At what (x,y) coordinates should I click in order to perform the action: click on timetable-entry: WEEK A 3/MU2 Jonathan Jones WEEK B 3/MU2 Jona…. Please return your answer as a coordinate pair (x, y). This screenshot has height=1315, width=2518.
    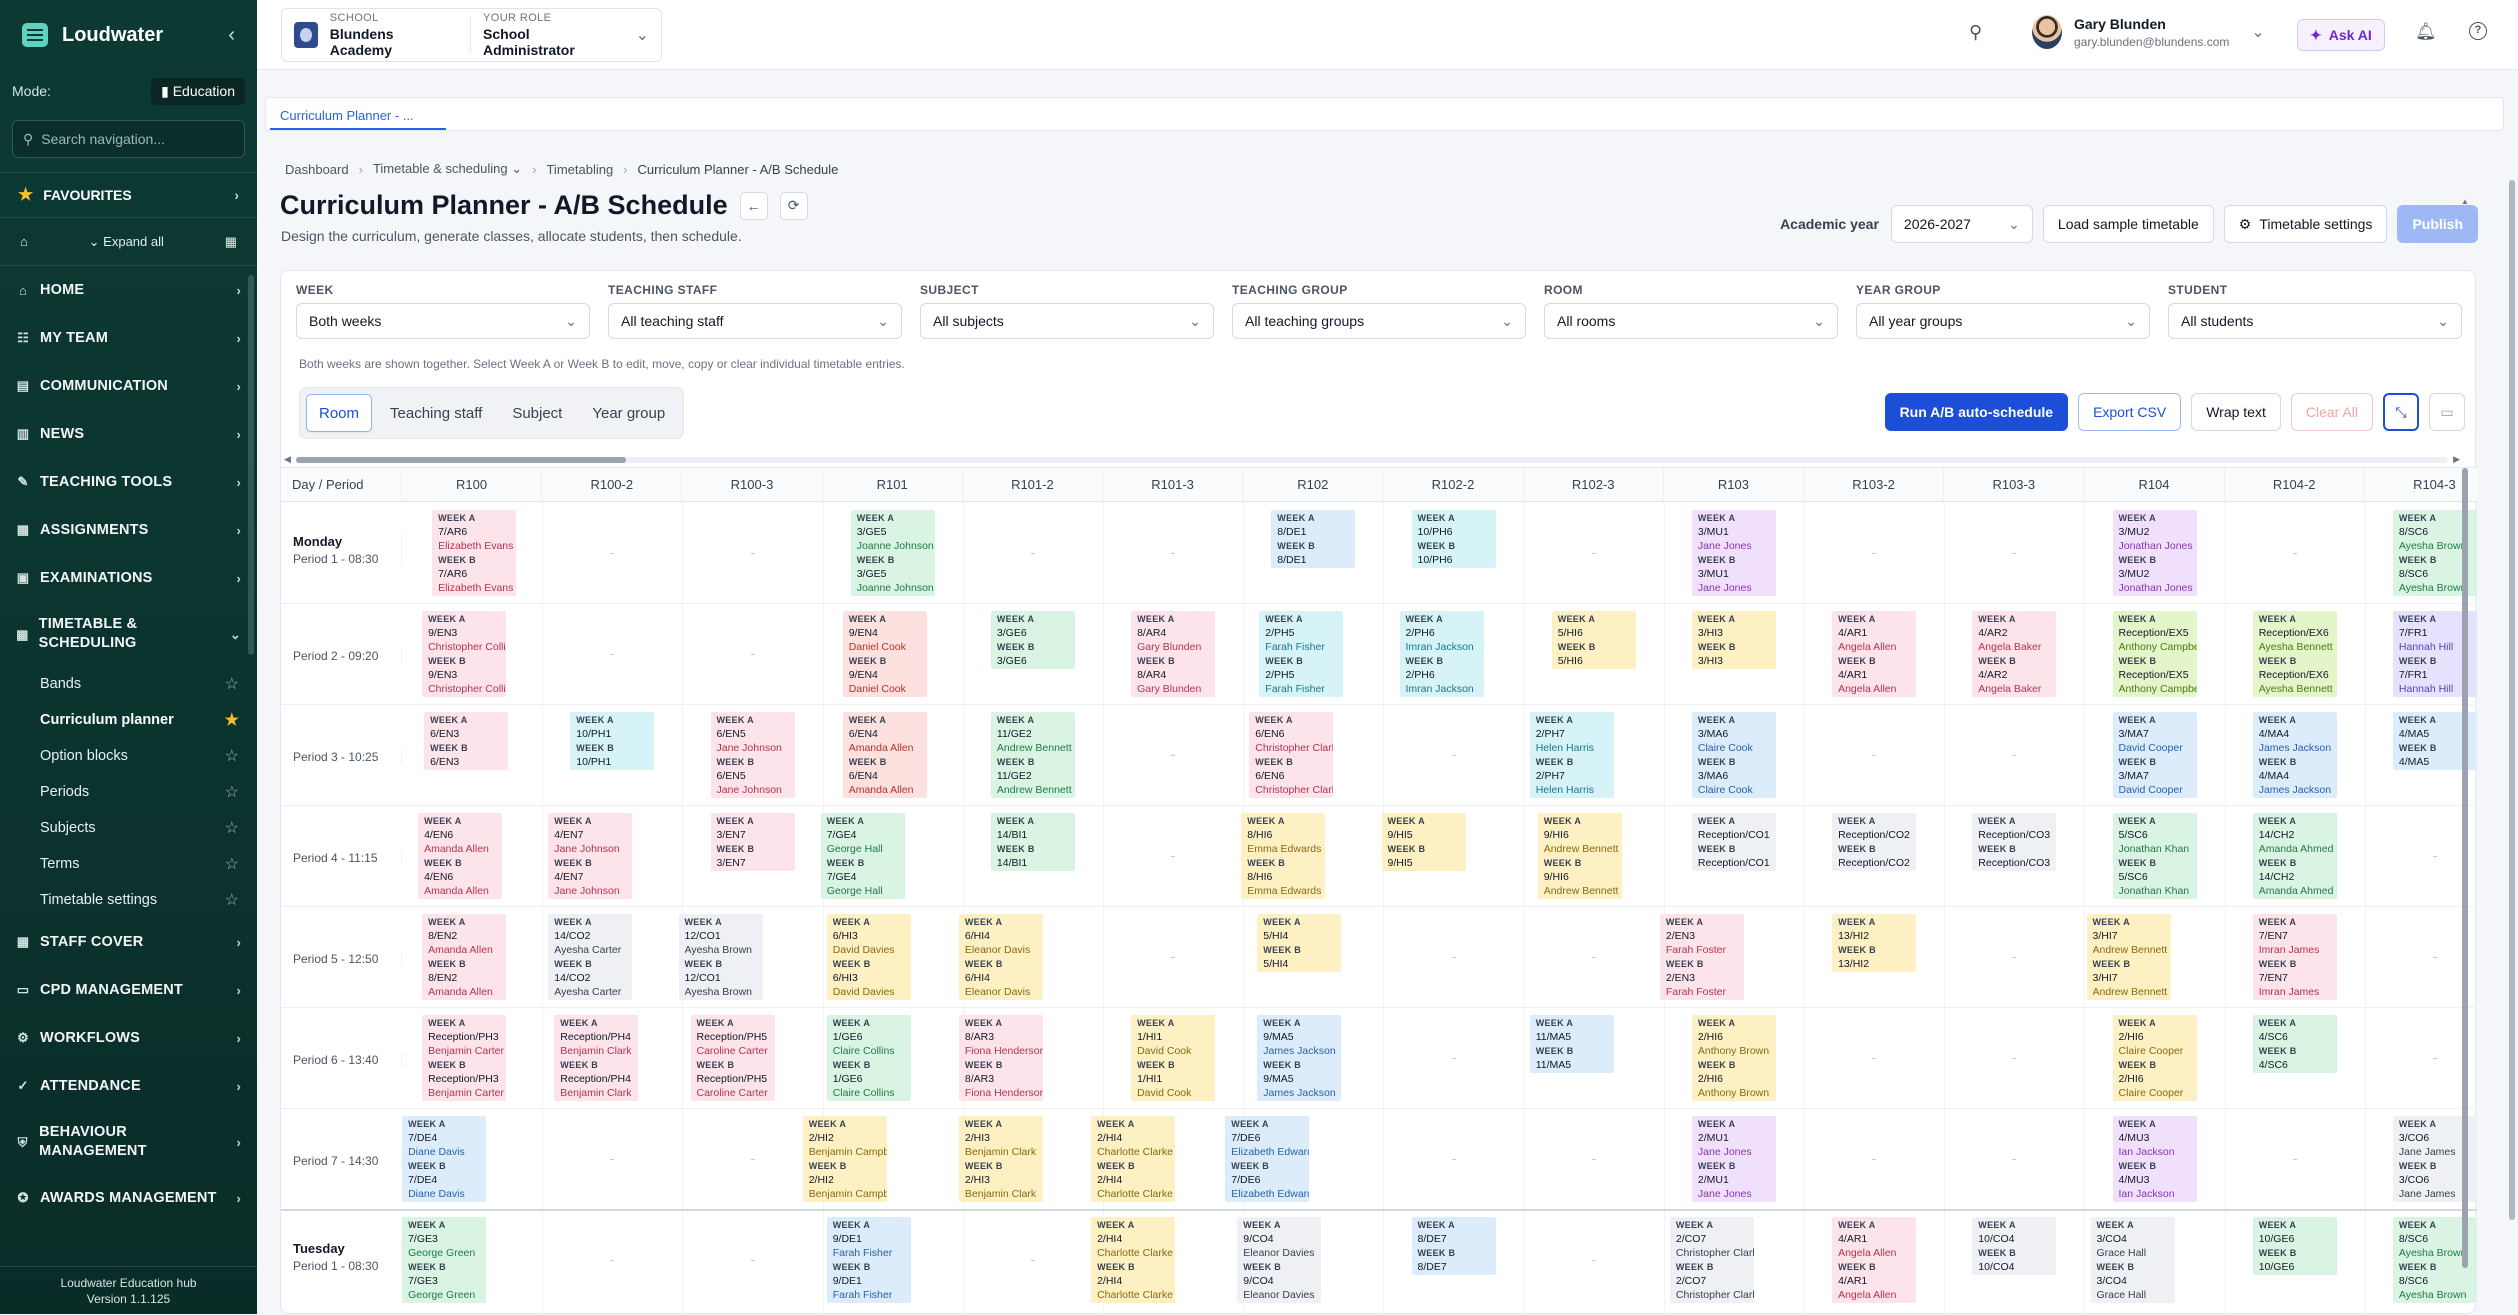
    Looking at the image, I should click on (2154, 553).